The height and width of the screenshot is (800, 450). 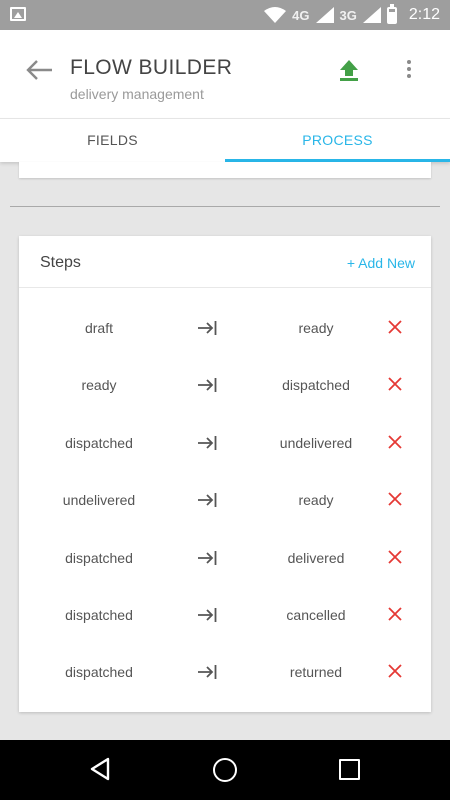 I want to click on app-bar: FLOW BUILDER delivery management, so click(x=225, y=74).